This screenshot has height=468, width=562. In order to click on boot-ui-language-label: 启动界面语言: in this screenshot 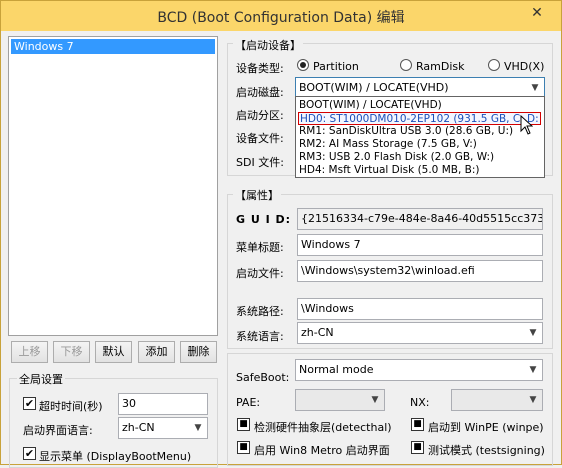, I will do `click(58, 430)`.